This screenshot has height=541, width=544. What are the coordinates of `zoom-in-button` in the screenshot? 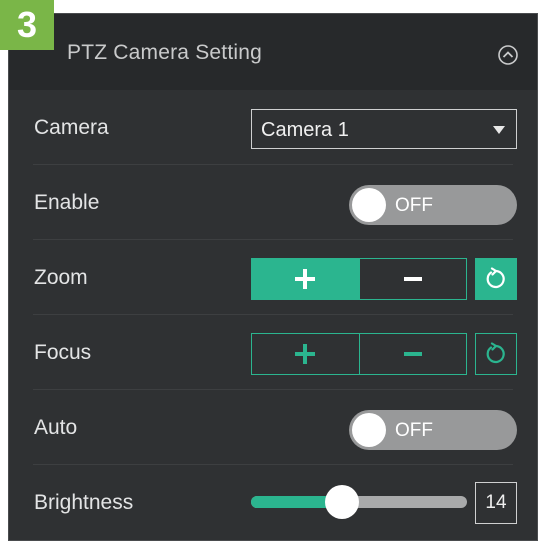 It's located at (305, 279).